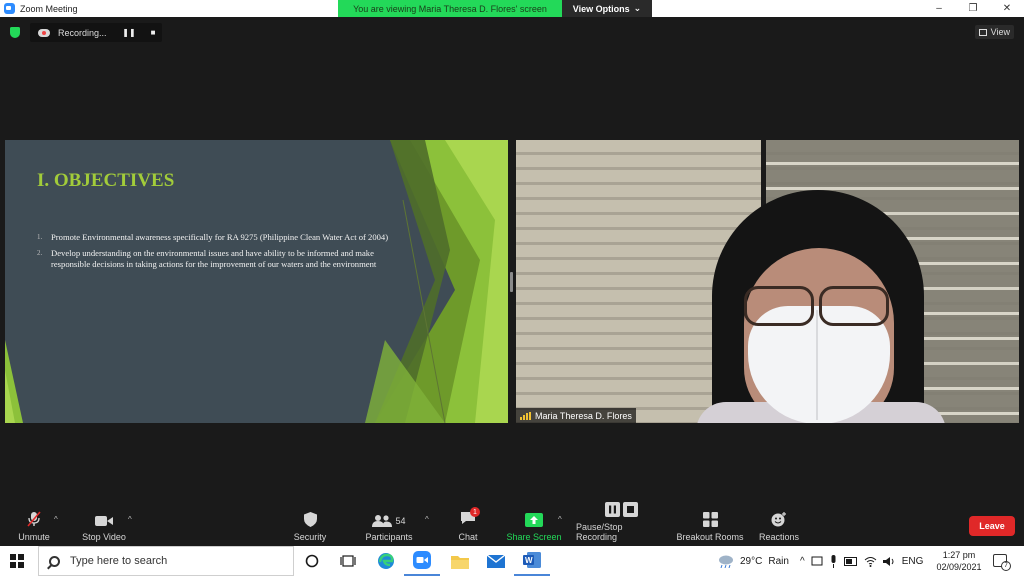 This screenshot has width=1024, height=576. What do you see at coordinates (560, 519) in the screenshot?
I see `share-options-caret: ^` at bounding box center [560, 519].